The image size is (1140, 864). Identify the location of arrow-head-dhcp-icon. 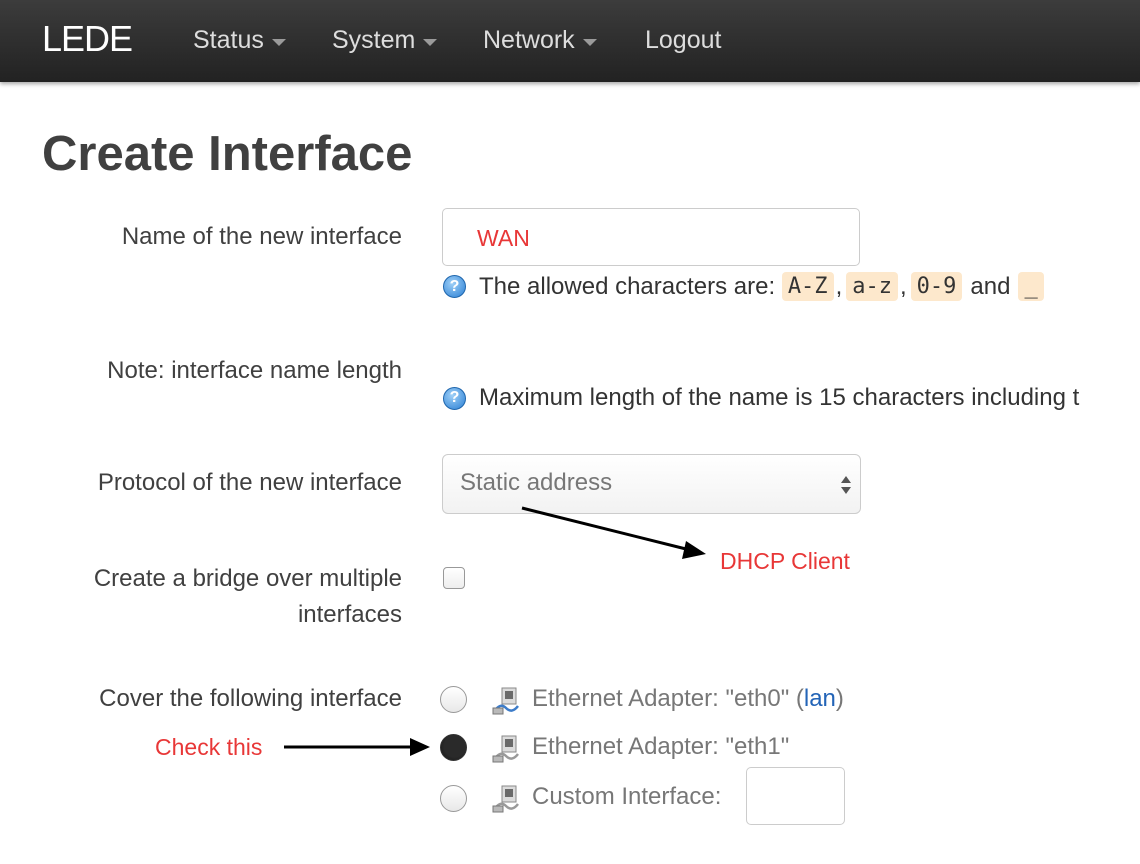
(694, 550).